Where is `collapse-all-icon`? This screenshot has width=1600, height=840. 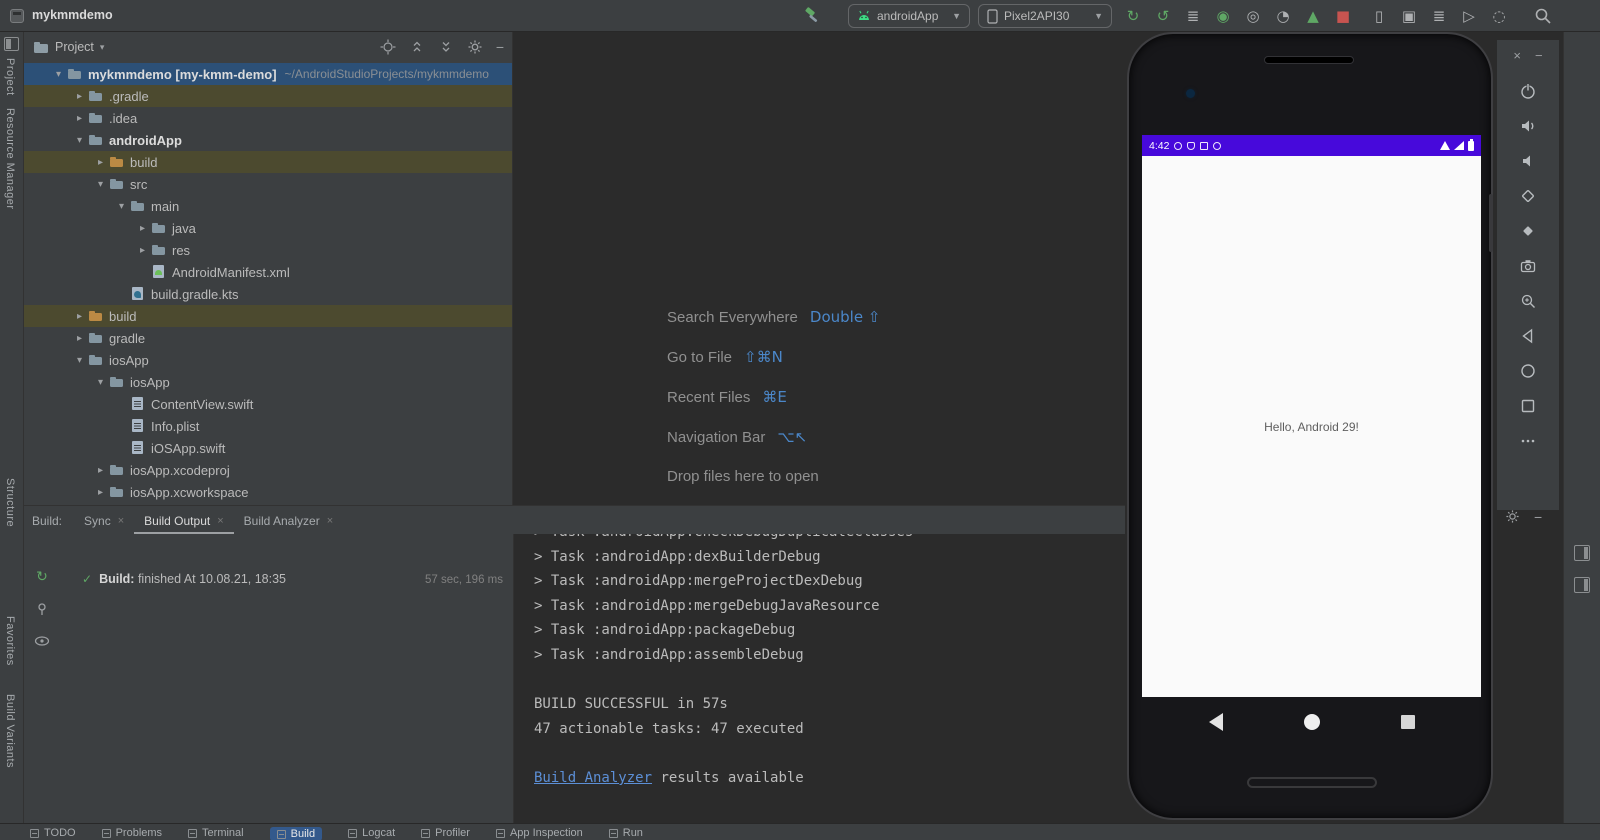 collapse-all-icon is located at coordinates (446, 47).